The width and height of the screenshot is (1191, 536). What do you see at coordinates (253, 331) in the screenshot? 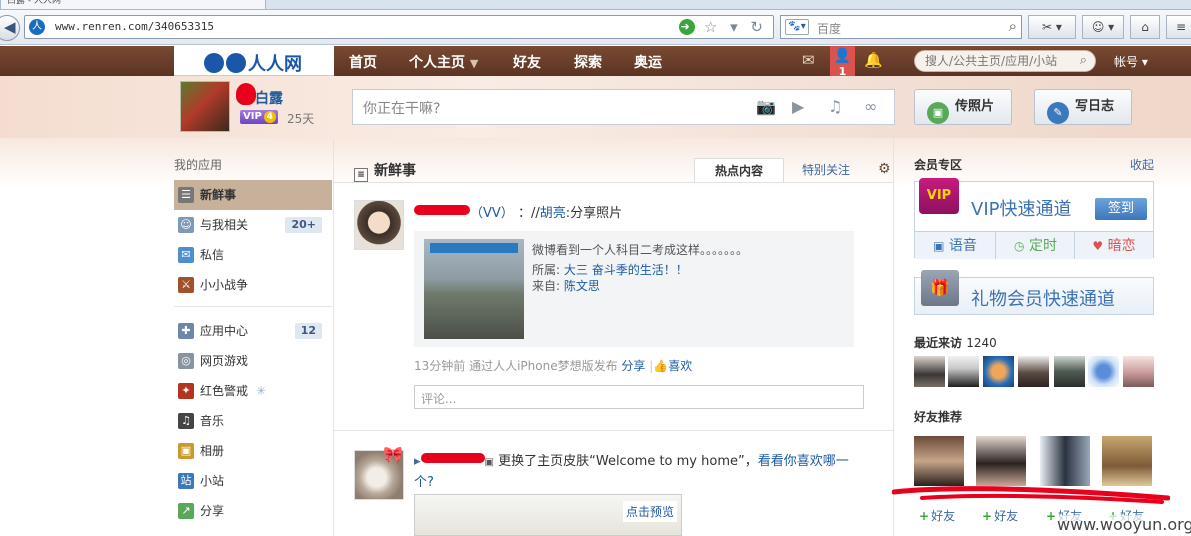
I see `sidebar-item-app-center: ✚ 应用中心 12` at bounding box center [253, 331].